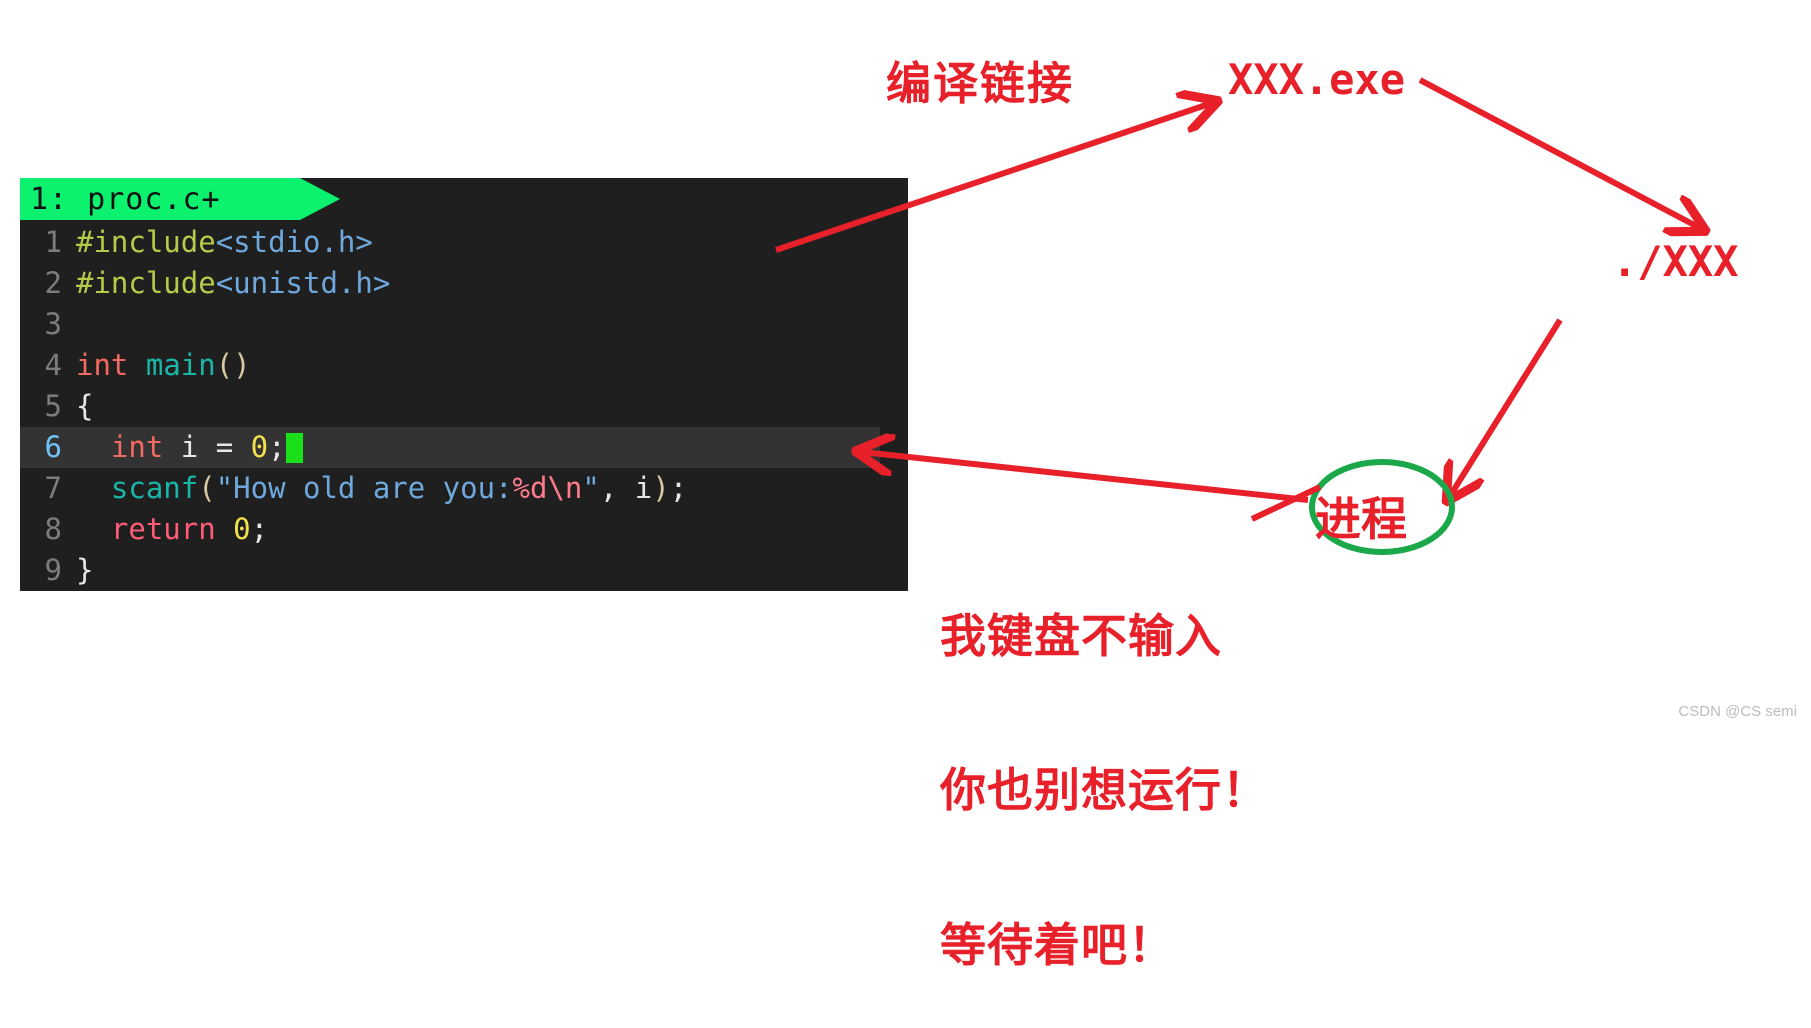 The width and height of the screenshot is (1811, 1028). What do you see at coordinates (464, 283) in the screenshot?
I see `code-line: 2 #include<unistd.h>` at bounding box center [464, 283].